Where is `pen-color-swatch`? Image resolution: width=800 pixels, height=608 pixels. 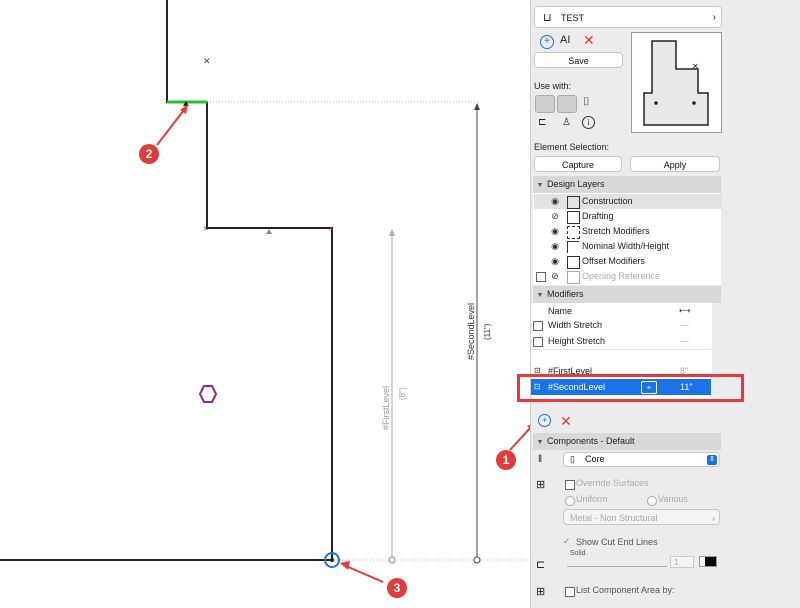 pen-color-swatch is located at coordinates (708, 561).